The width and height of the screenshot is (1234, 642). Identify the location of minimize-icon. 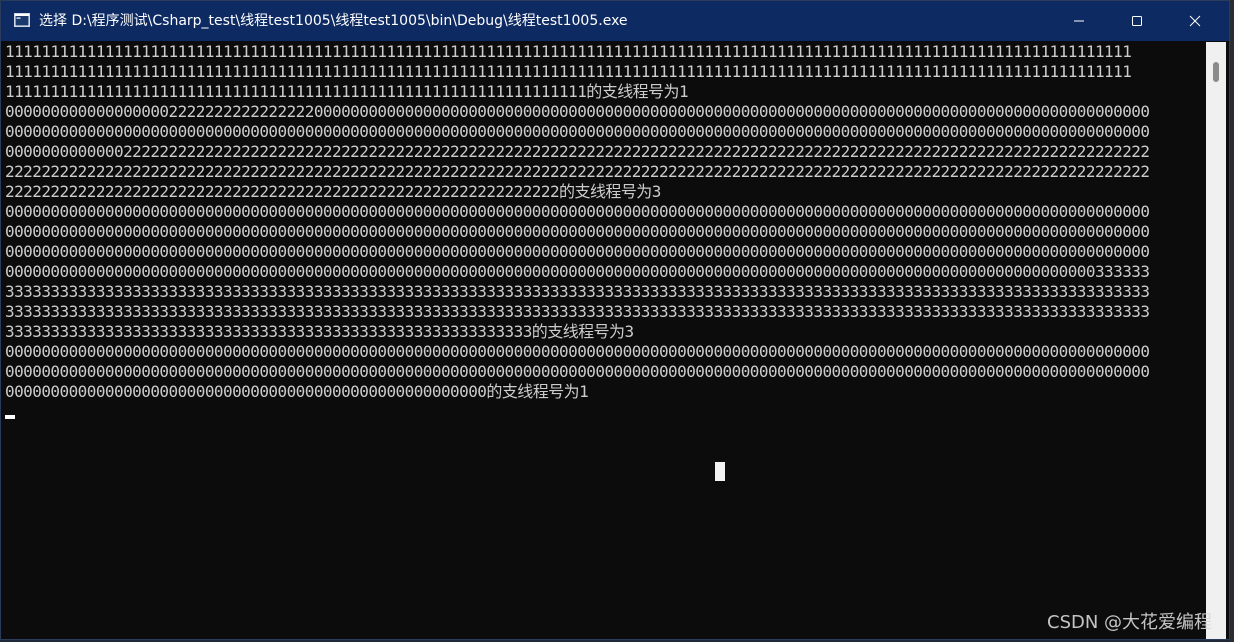
(1079, 21).